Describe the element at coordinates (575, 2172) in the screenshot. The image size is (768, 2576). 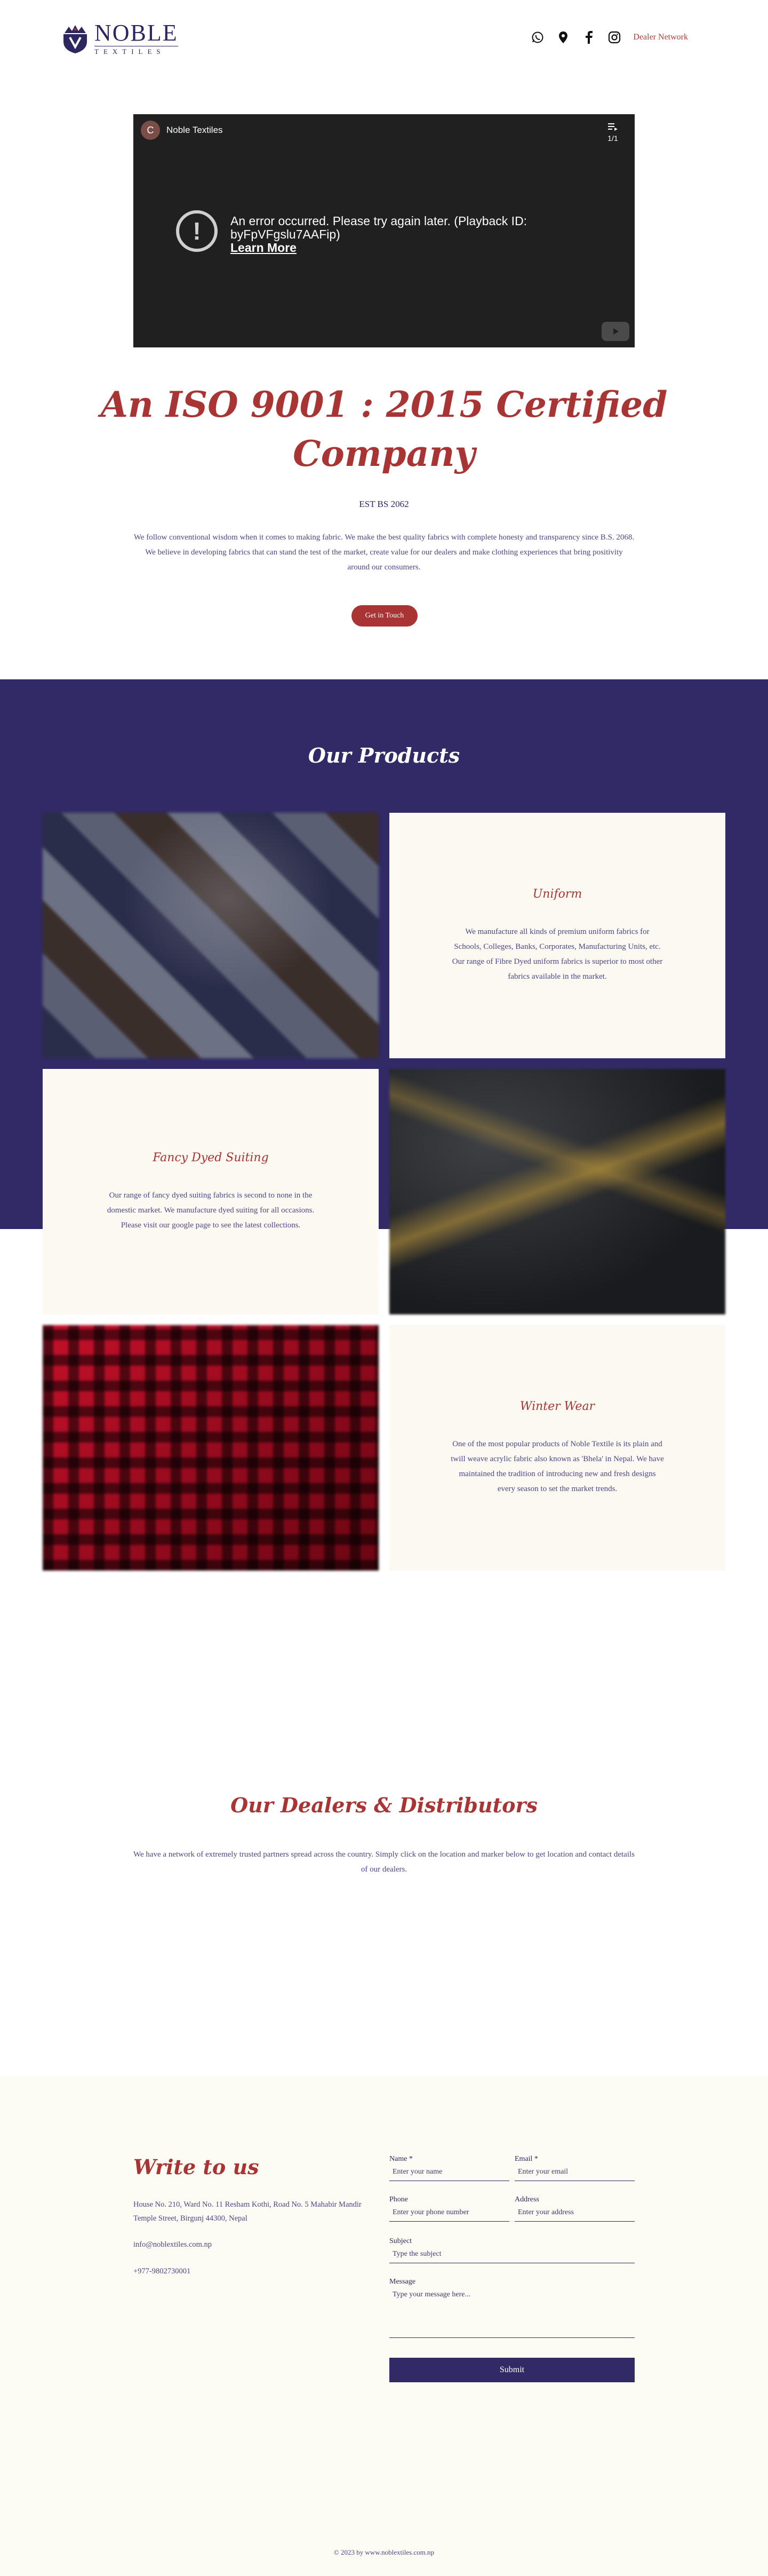
I see `email-input` at that location.